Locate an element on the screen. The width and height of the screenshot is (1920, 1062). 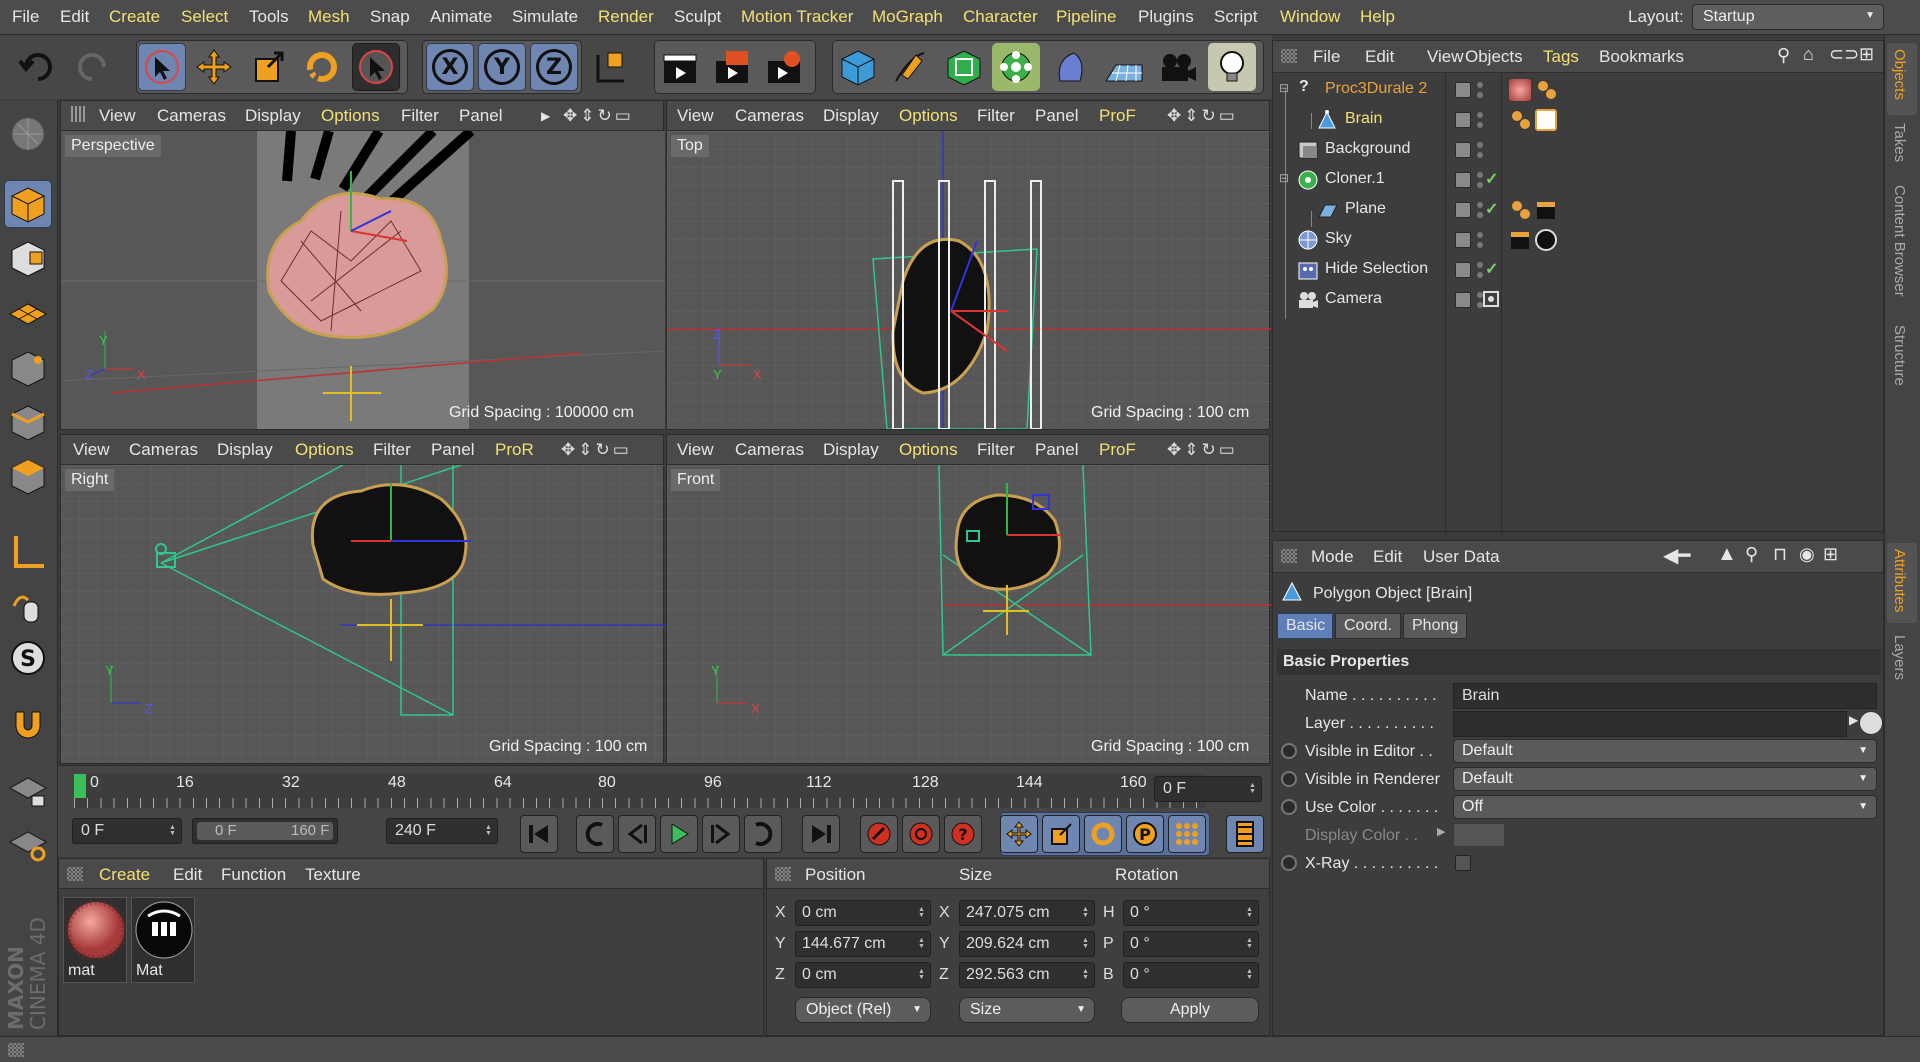
link-icon: ⊂⊃ is located at coordinates (1844, 54).